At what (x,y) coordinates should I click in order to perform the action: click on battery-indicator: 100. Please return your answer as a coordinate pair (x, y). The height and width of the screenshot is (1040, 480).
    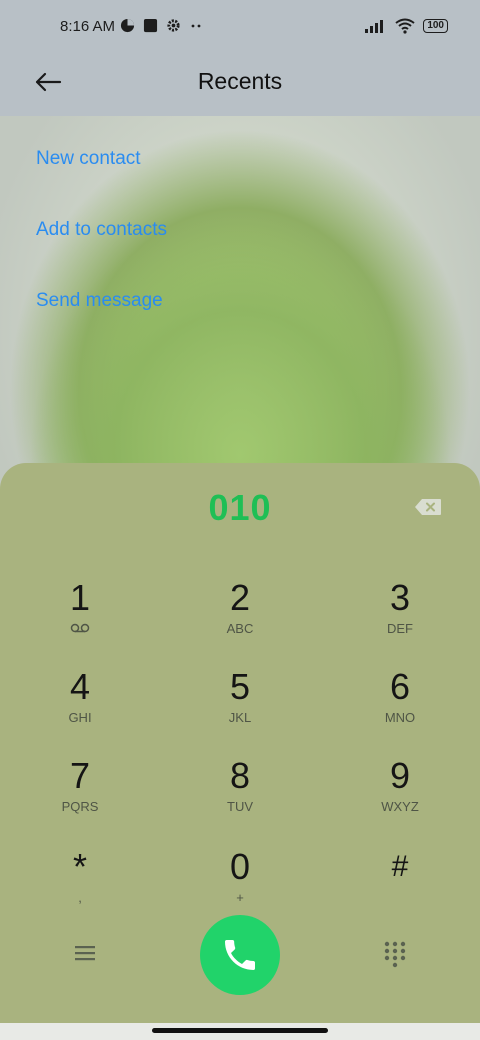
    Looking at the image, I should click on (435, 26).